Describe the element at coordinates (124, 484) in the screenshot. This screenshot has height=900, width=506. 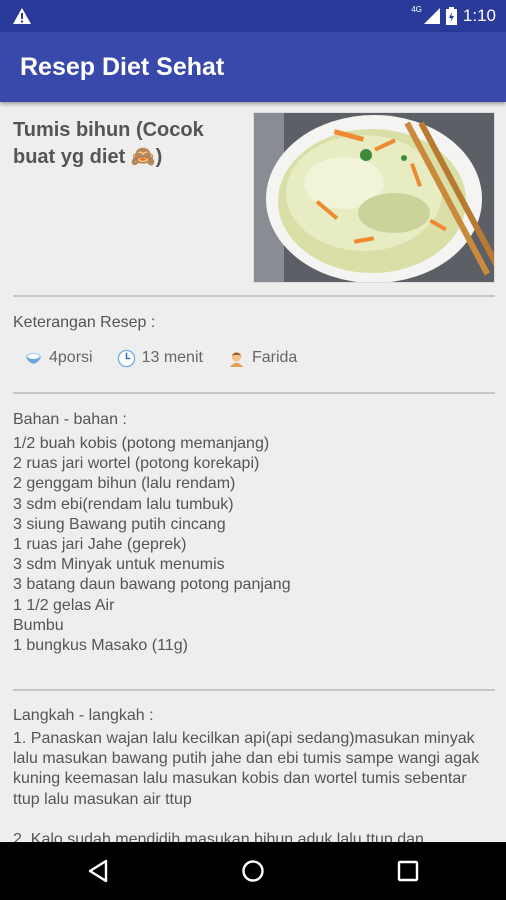
I see `ingredient-item: 2 genggam bihun (lalu rendam)` at that location.